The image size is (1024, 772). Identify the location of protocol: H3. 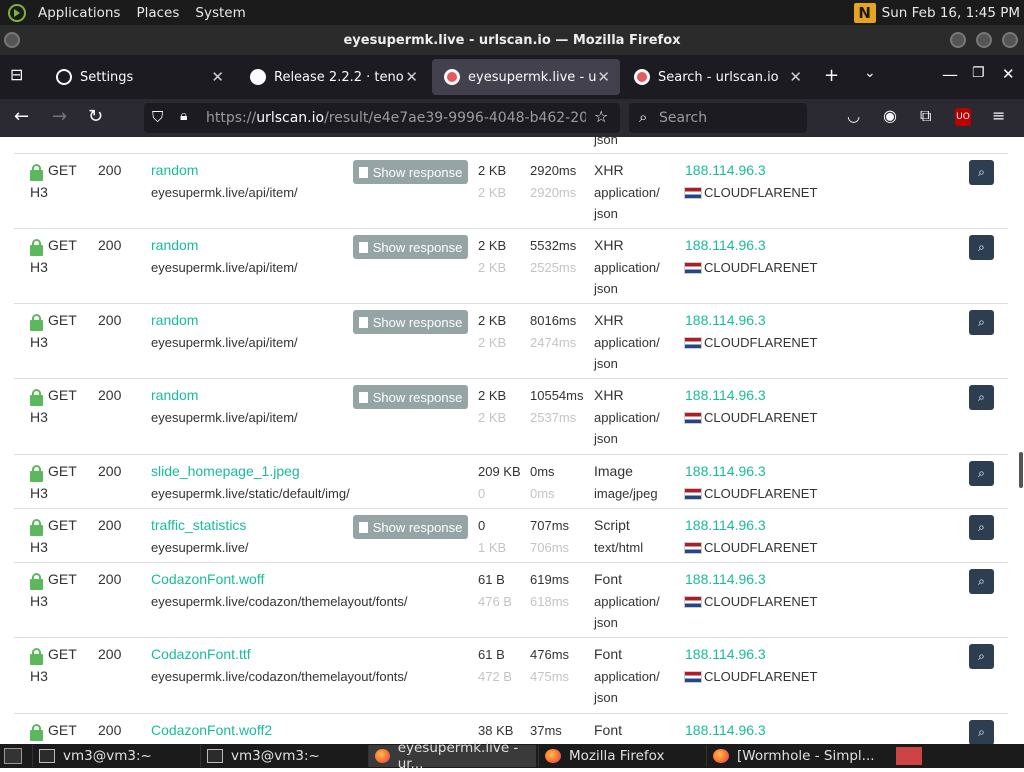
(39, 267).